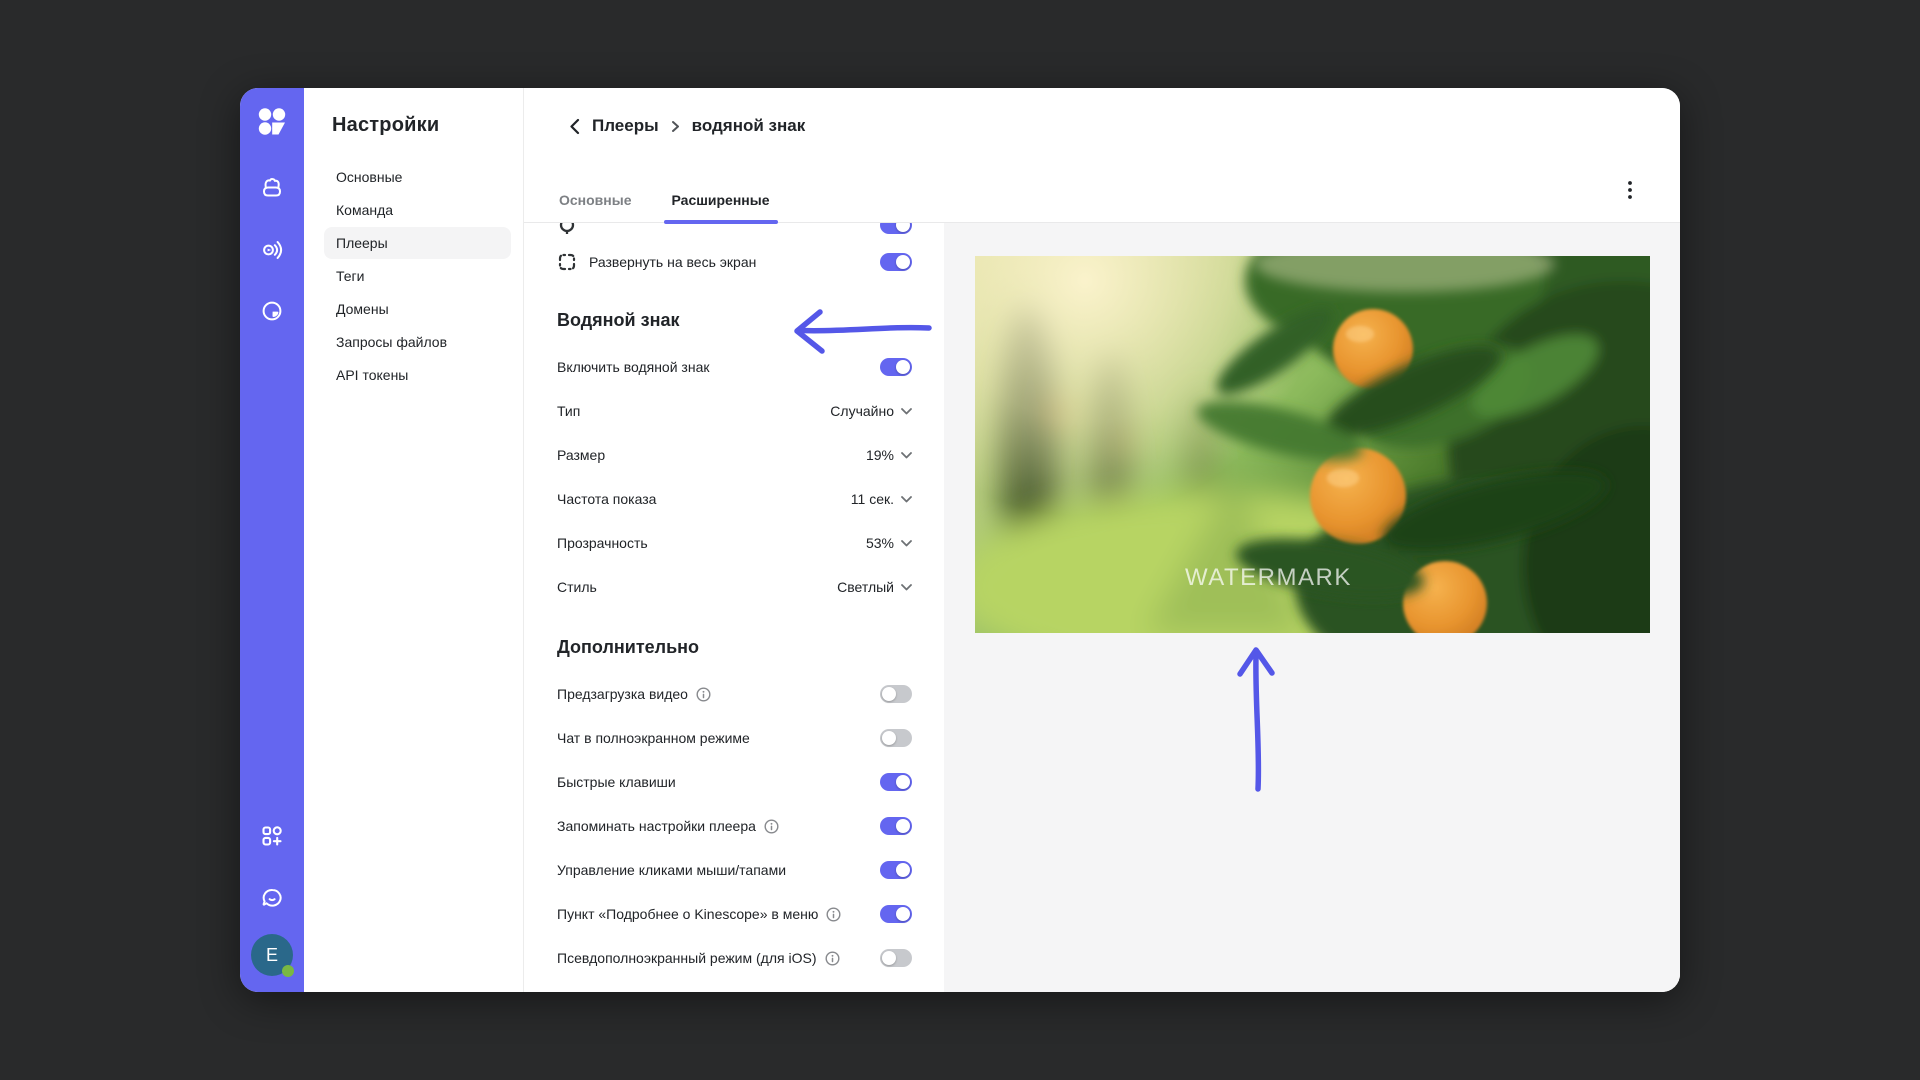 The image size is (1920, 1080). Describe the element at coordinates (734, 738) in the screenshot. I see `fullscreen-chat-row: Чат в полноэкранном режиме` at that location.